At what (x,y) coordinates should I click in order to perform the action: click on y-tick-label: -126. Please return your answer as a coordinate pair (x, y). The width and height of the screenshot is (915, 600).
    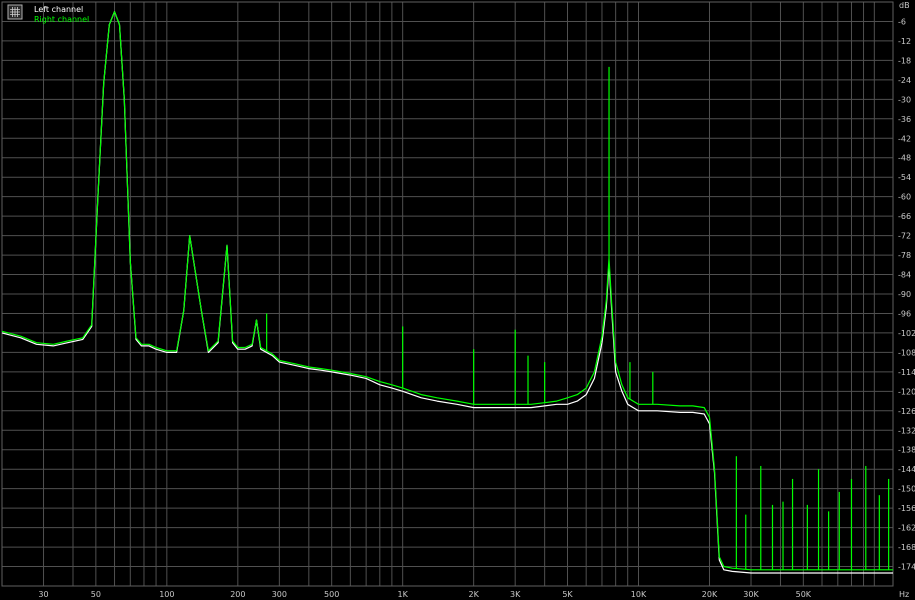
    Looking at the image, I should click on (906, 411).